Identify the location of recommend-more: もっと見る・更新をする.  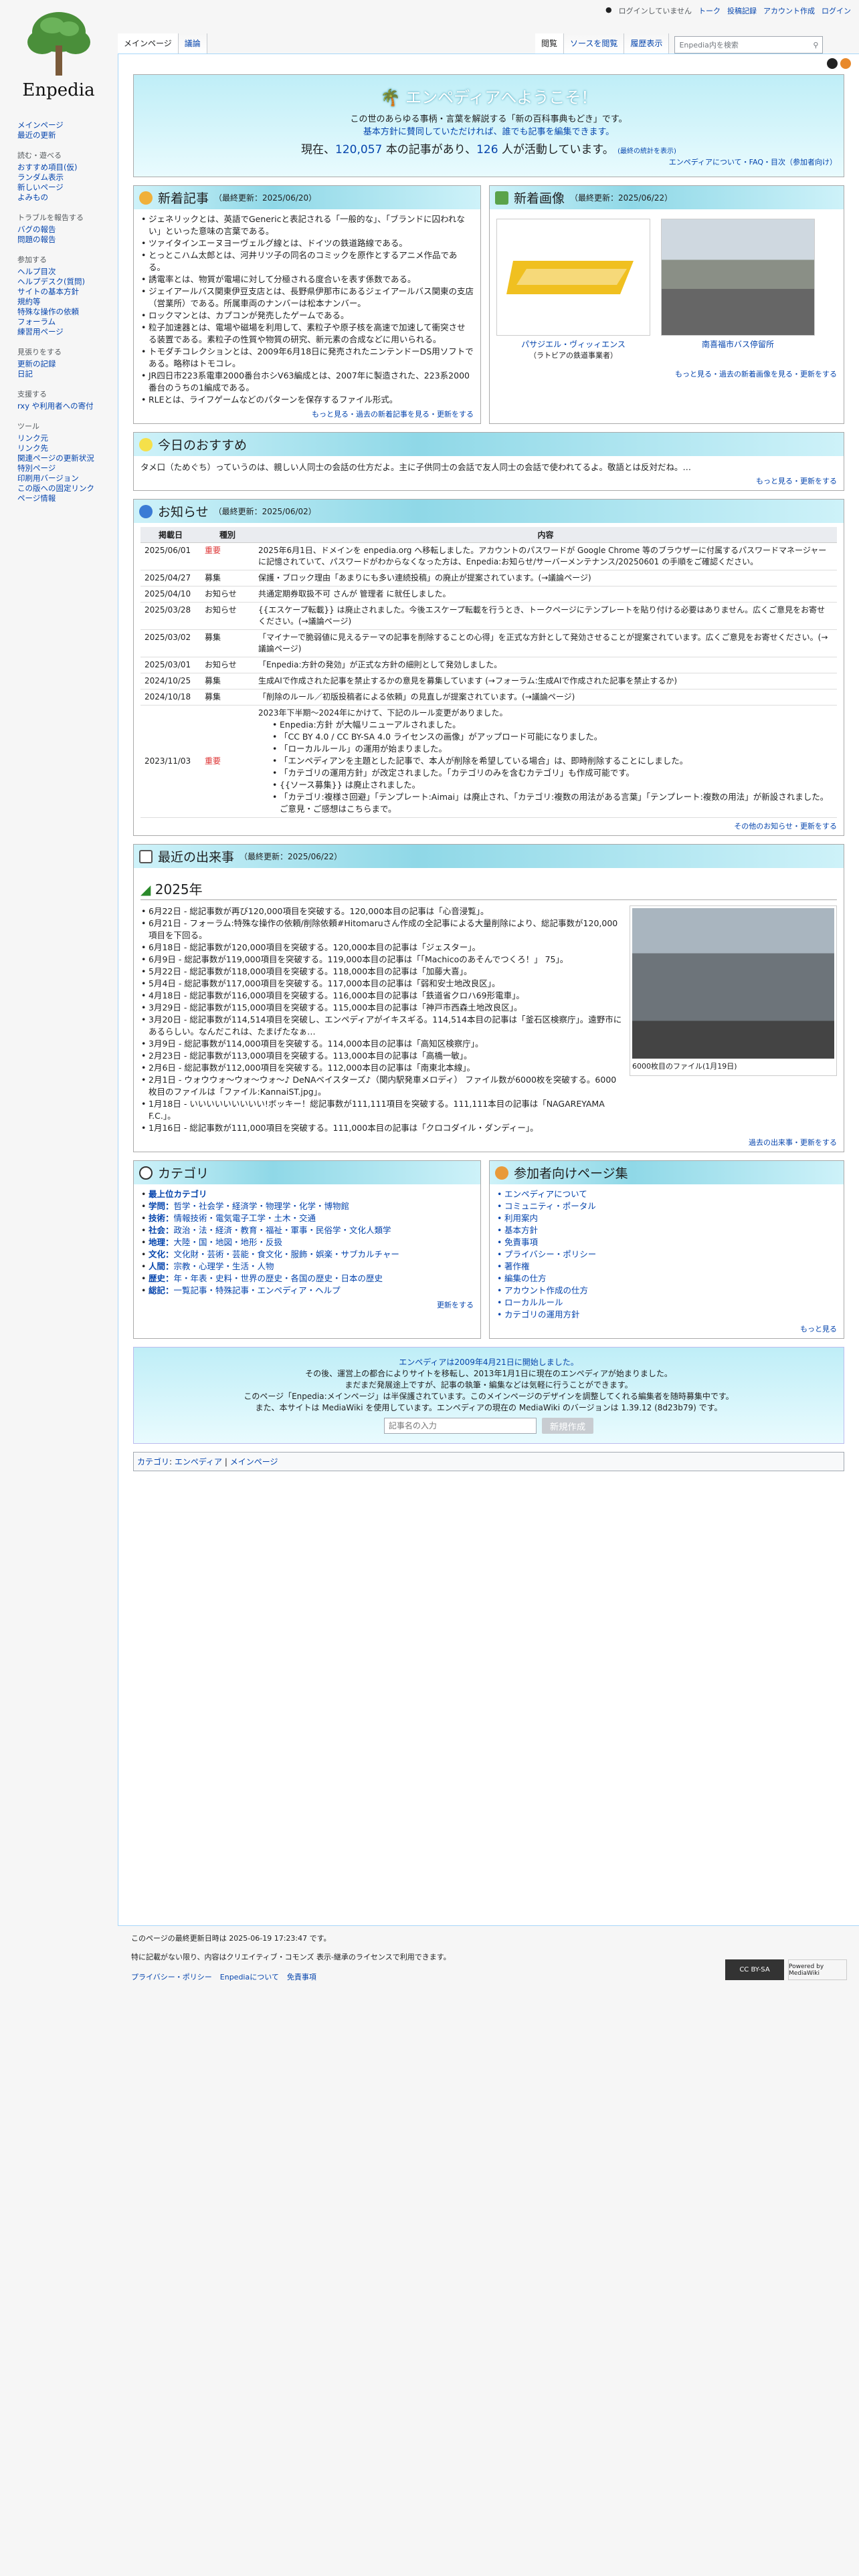
(488, 480).